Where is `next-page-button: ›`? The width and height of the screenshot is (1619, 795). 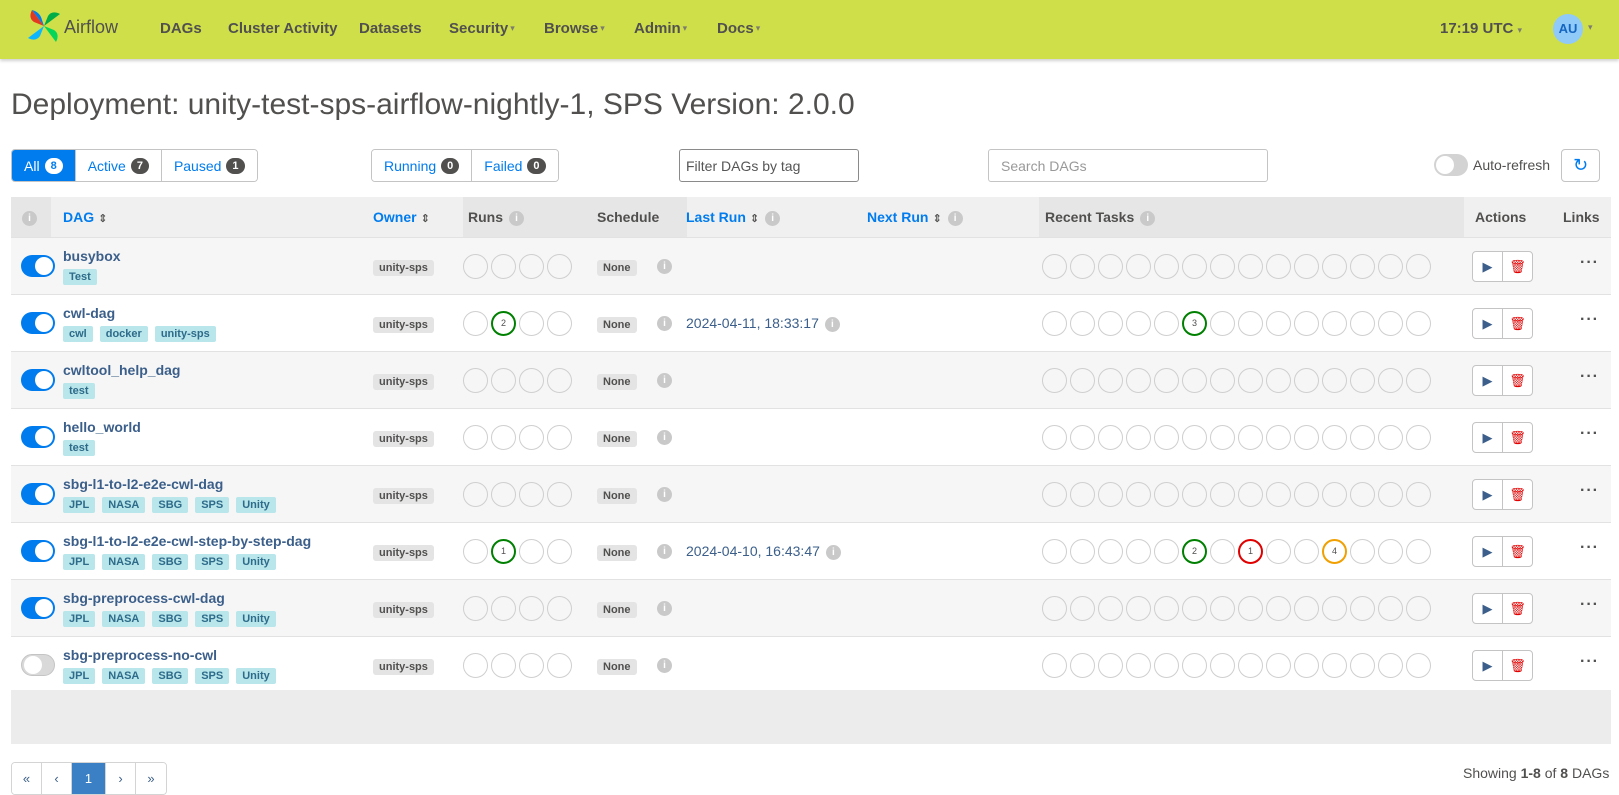 next-page-button: › is located at coordinates (121, 778).